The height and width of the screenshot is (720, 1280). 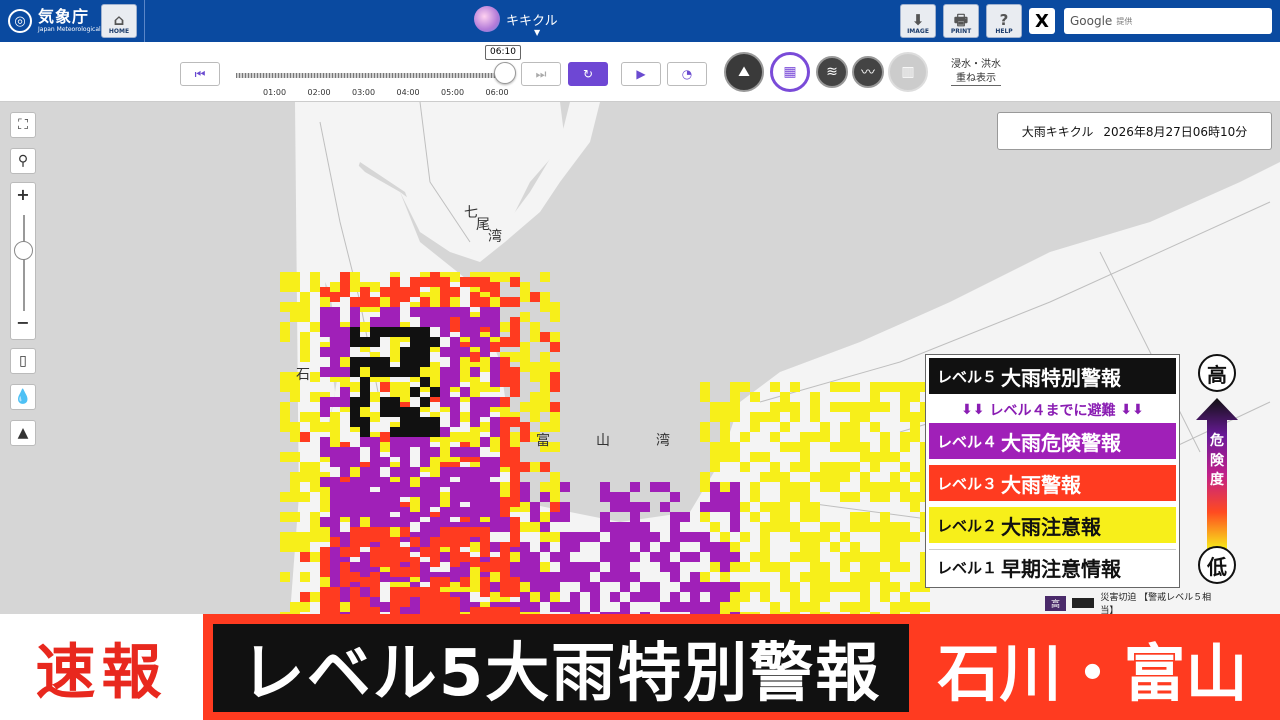 What do you see at coordinates (537, 32) in the screenshot?
I see `chevron-down-icon: ▼` at bounding box center [537, 32].